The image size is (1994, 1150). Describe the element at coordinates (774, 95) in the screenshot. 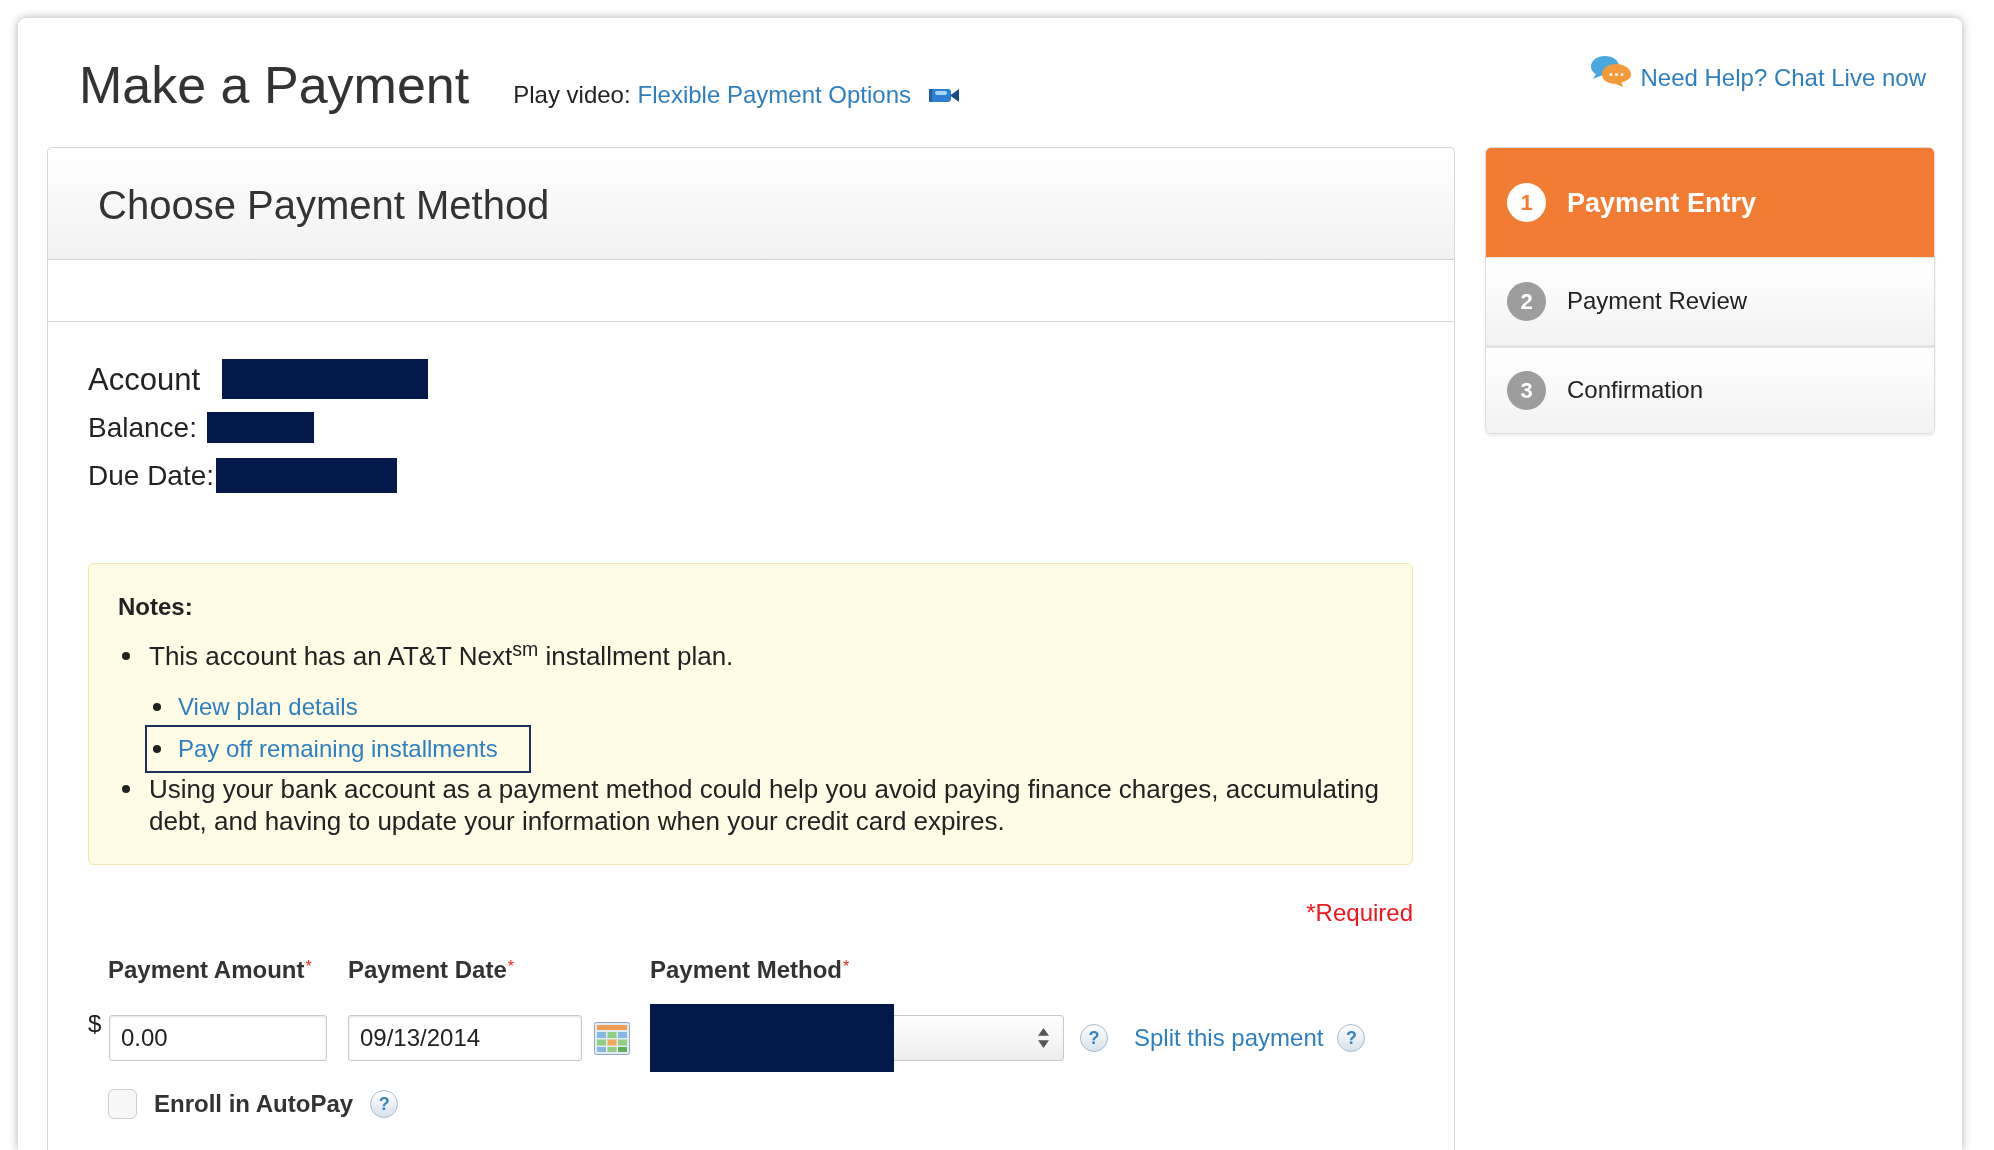

I see `video-link: Flexible Payment Options` at that location.